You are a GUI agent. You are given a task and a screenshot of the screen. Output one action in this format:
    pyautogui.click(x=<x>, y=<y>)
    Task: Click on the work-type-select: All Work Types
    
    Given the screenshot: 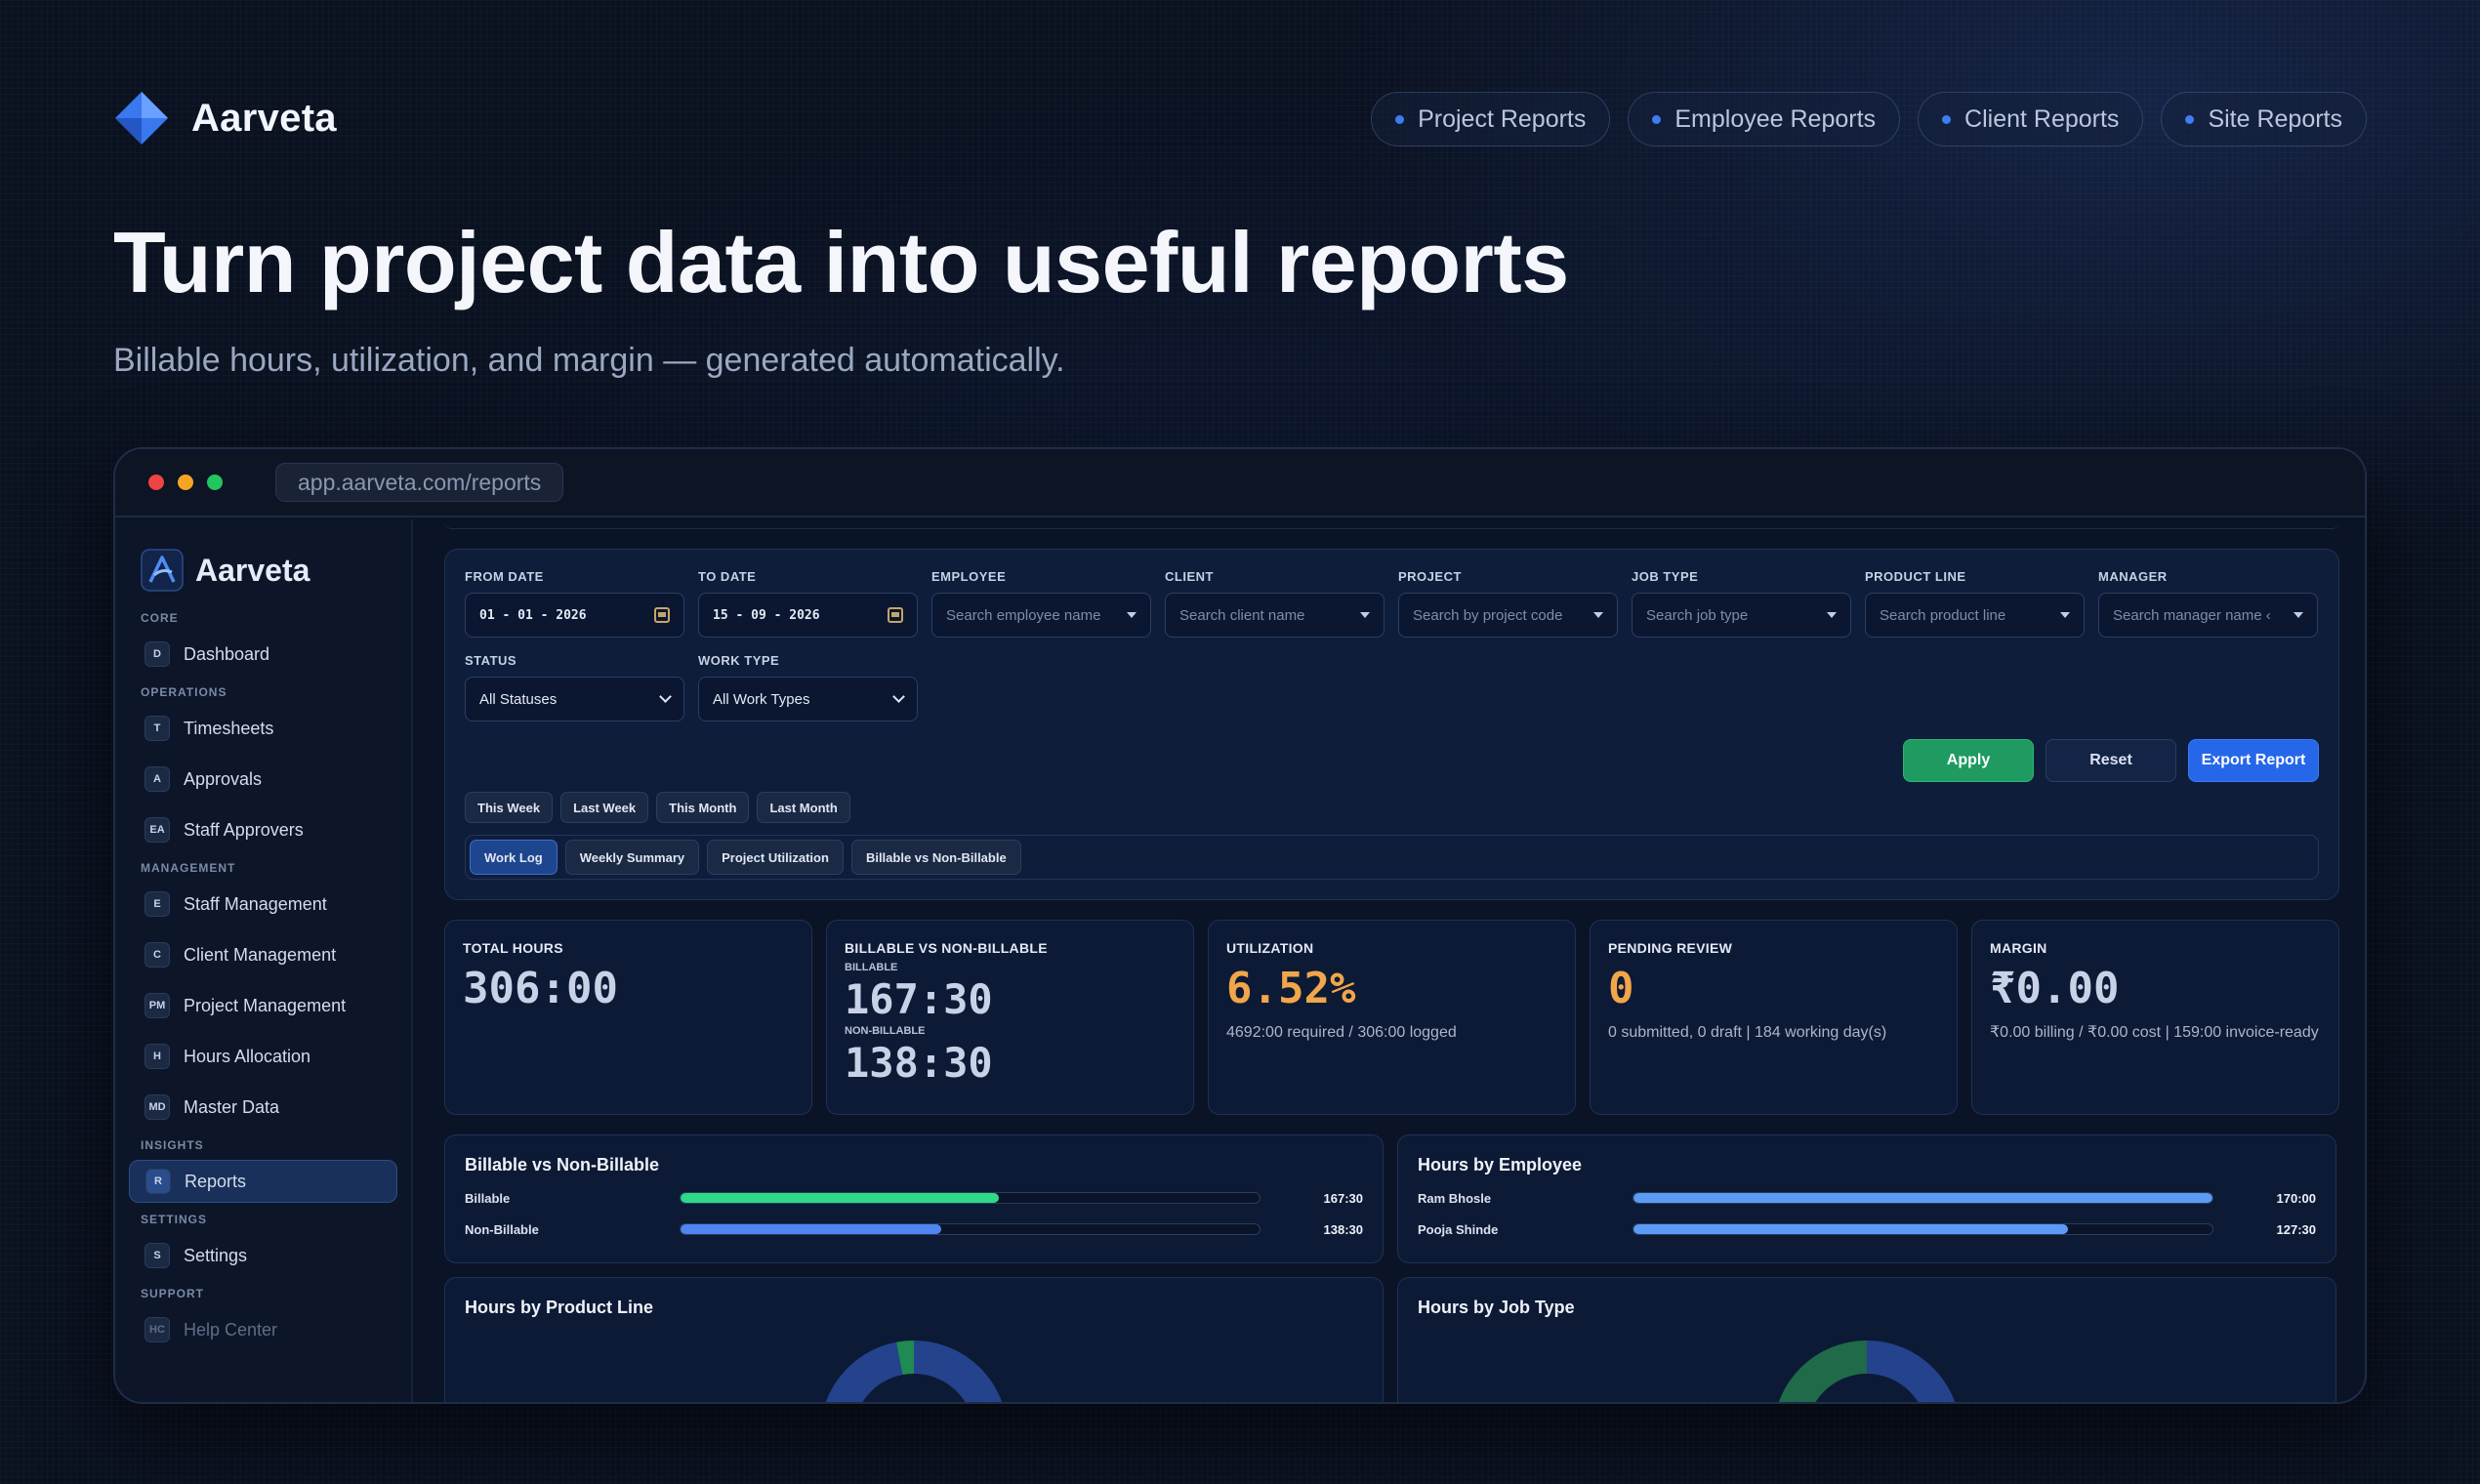 What is the action you would take?
    pyautogui.click(x=808, y=699)
    